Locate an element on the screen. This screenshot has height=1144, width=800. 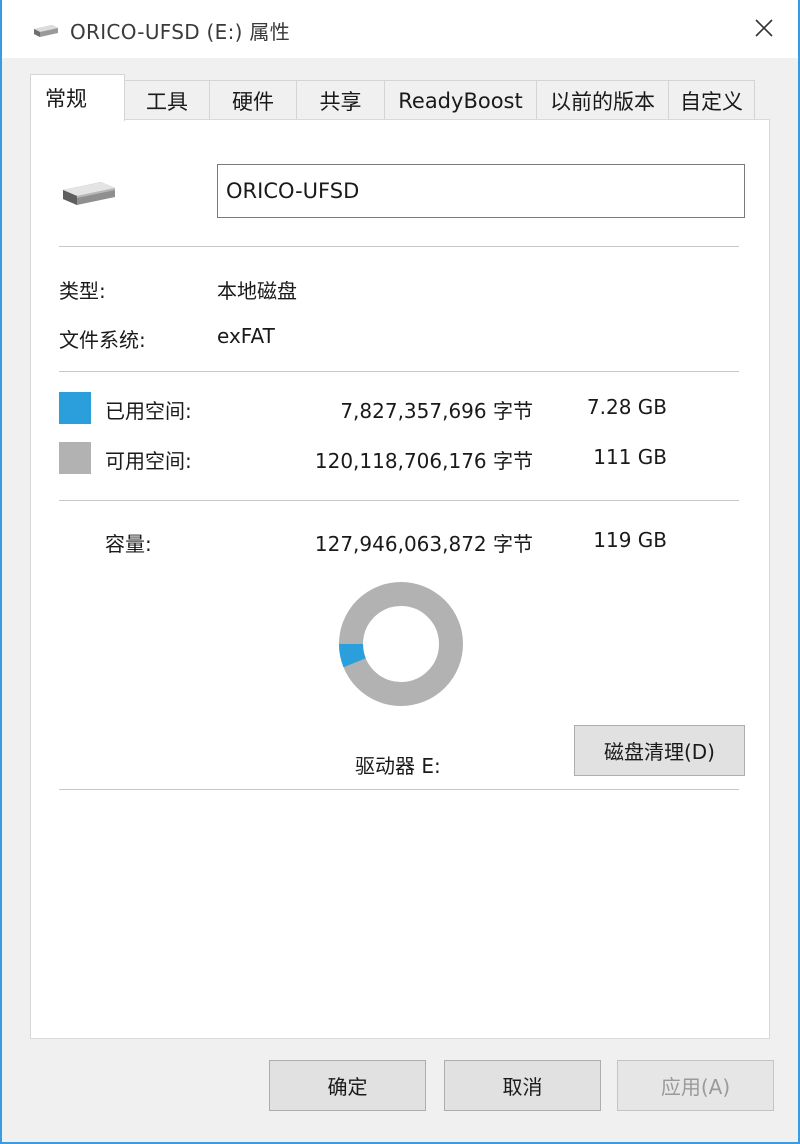
free-space-bytes: 120,118,706,176 字节 is located at coordinates (423, 461).